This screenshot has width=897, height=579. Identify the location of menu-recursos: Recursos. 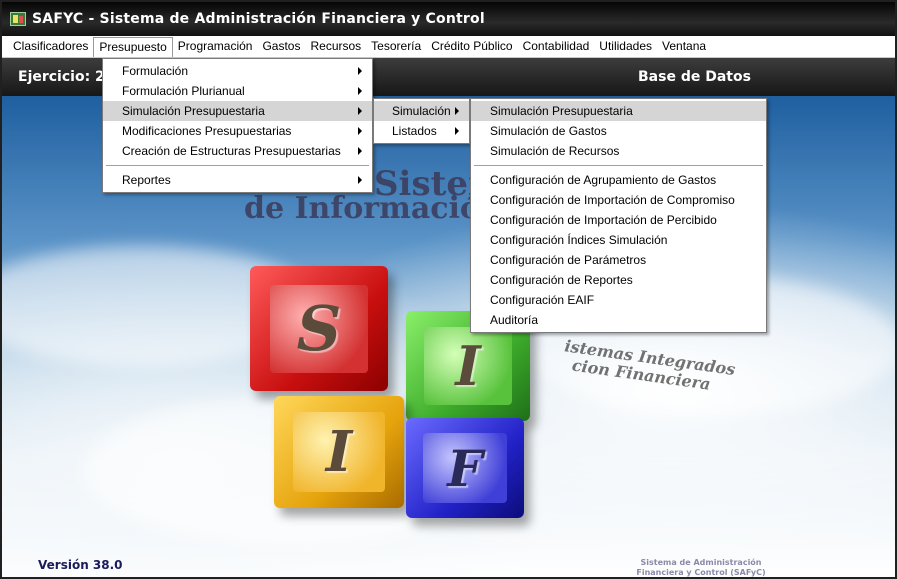
(335, 46).